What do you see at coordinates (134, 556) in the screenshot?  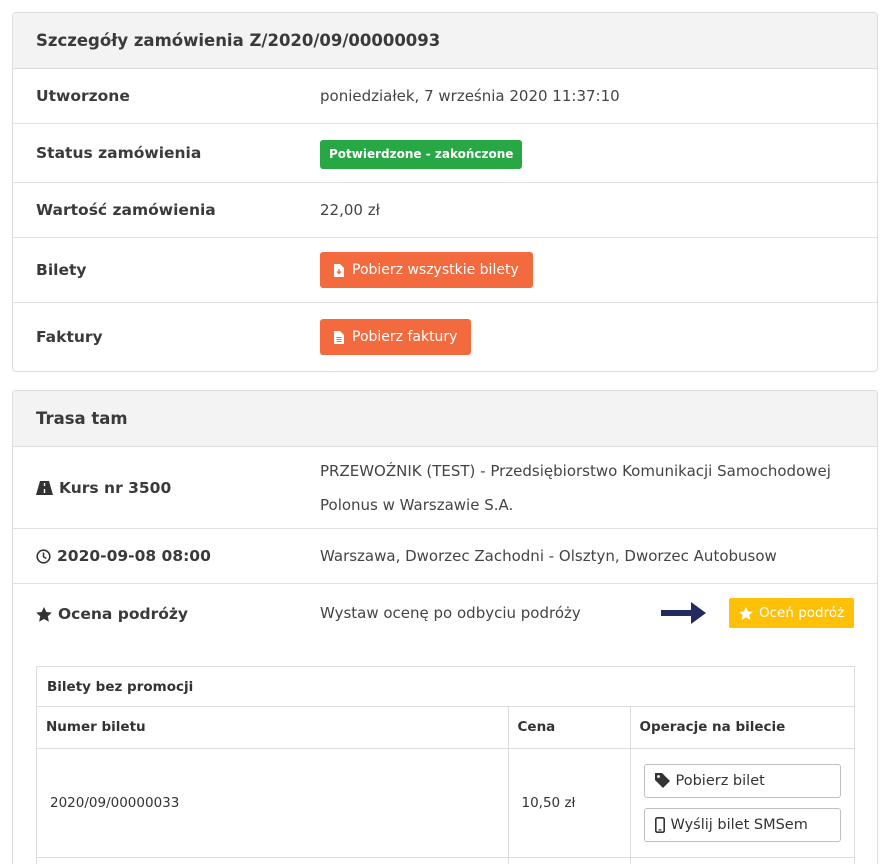 I see `departure-datetime: 2020-09-08 08:00` at bounding box center [134, 556].